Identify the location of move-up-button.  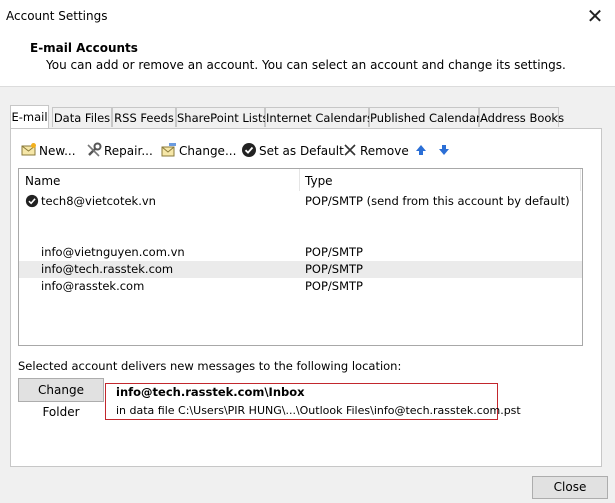
(422, 151).